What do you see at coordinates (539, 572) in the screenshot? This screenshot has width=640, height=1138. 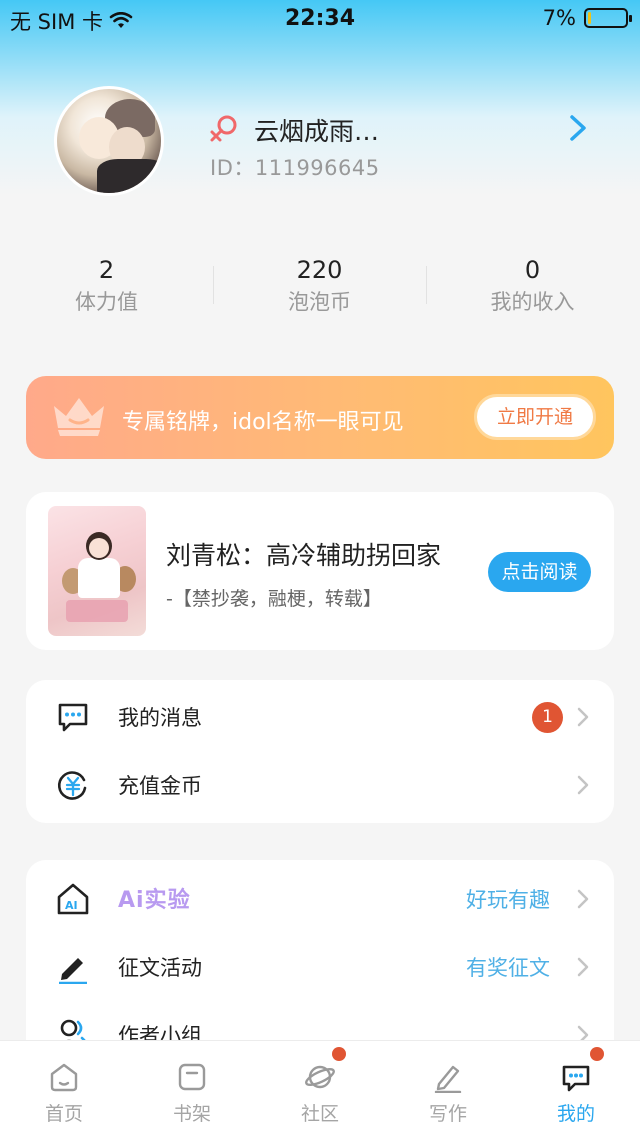 I see `read-button: 点击阅读` at bounding box center [539, 572].